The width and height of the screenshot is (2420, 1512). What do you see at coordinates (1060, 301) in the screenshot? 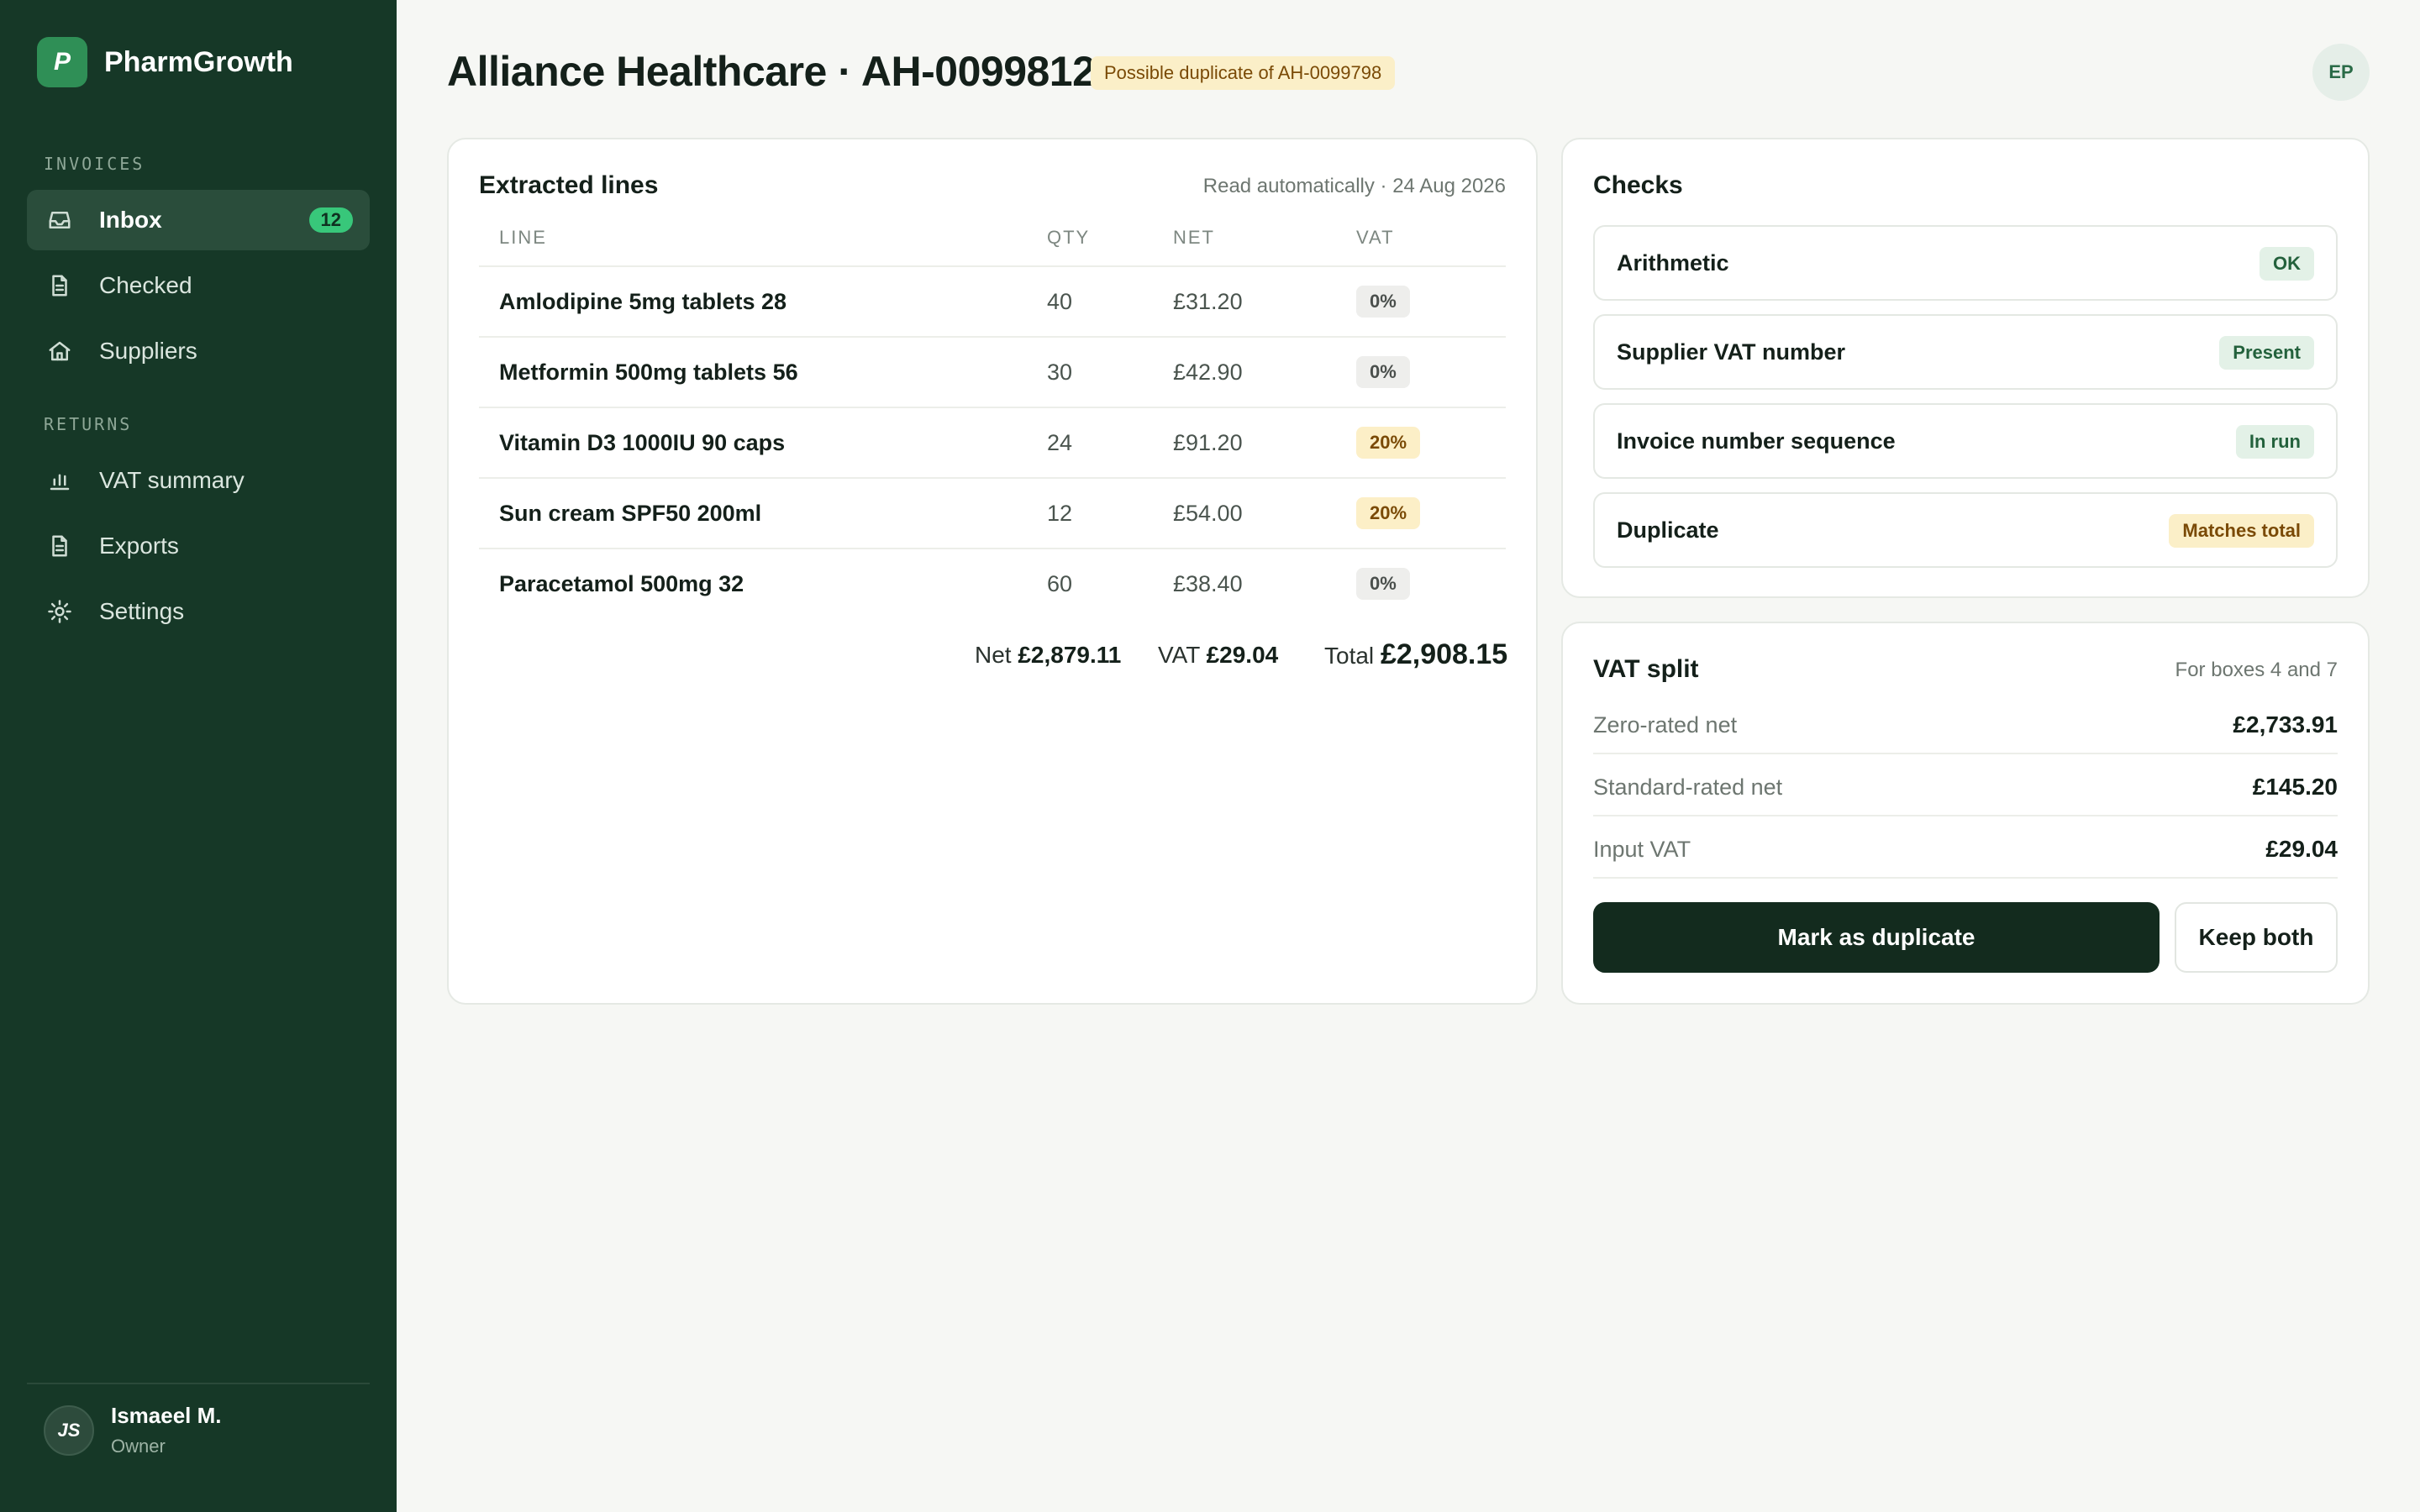
I see `line-qty: 40` at bounding box center [1060, 301].